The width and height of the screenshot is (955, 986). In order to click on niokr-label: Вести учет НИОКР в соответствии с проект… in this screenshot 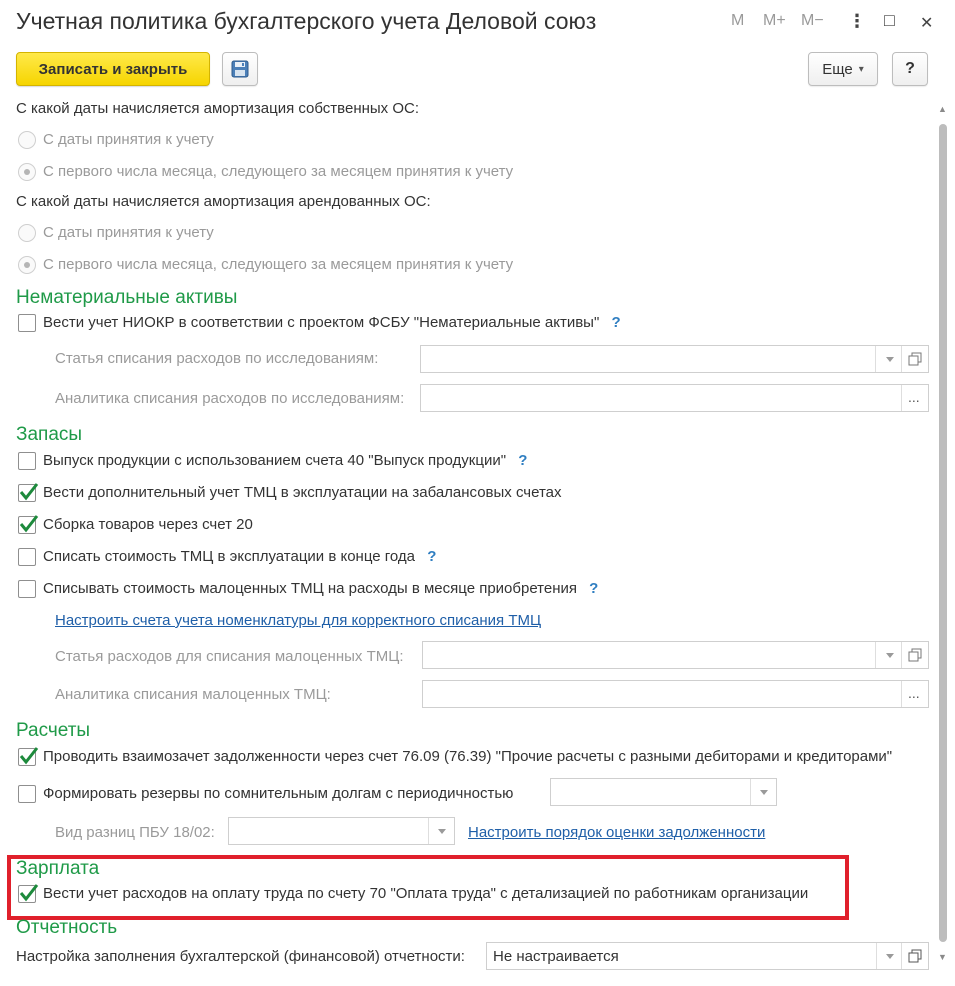, I will do `click(332, 322)`.